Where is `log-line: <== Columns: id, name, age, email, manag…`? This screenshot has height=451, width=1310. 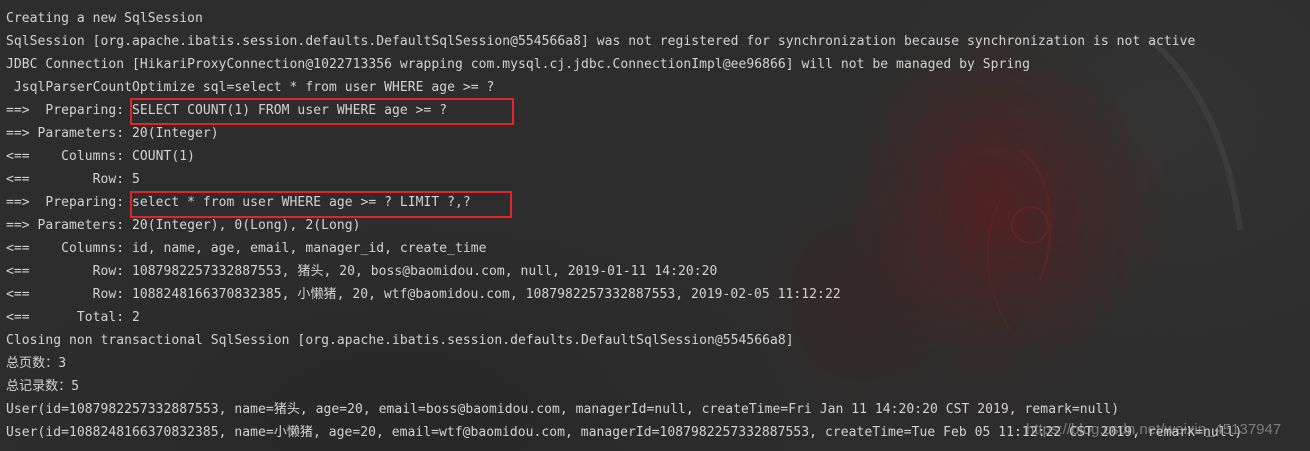
log-line: <== Columns: id, name, age, email, manag… is located at coordinates (246, 248).